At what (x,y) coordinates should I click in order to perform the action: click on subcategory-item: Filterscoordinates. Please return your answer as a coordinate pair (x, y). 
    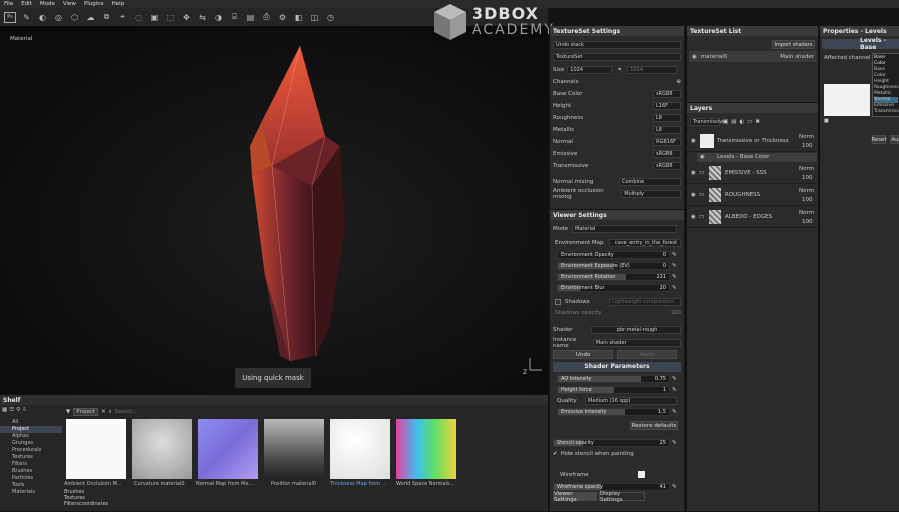
    Looking at the image, I should click on (86, 504).